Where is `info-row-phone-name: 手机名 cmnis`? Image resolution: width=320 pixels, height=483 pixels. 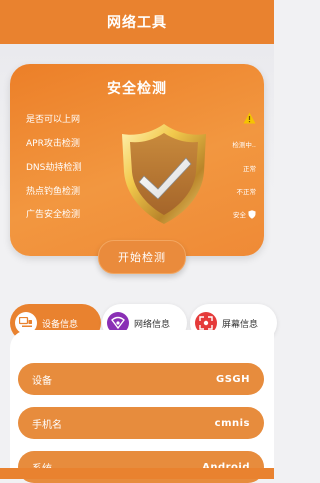 info-row-phone-name: 手机名 cmnis is located at coordinates (141, 423).